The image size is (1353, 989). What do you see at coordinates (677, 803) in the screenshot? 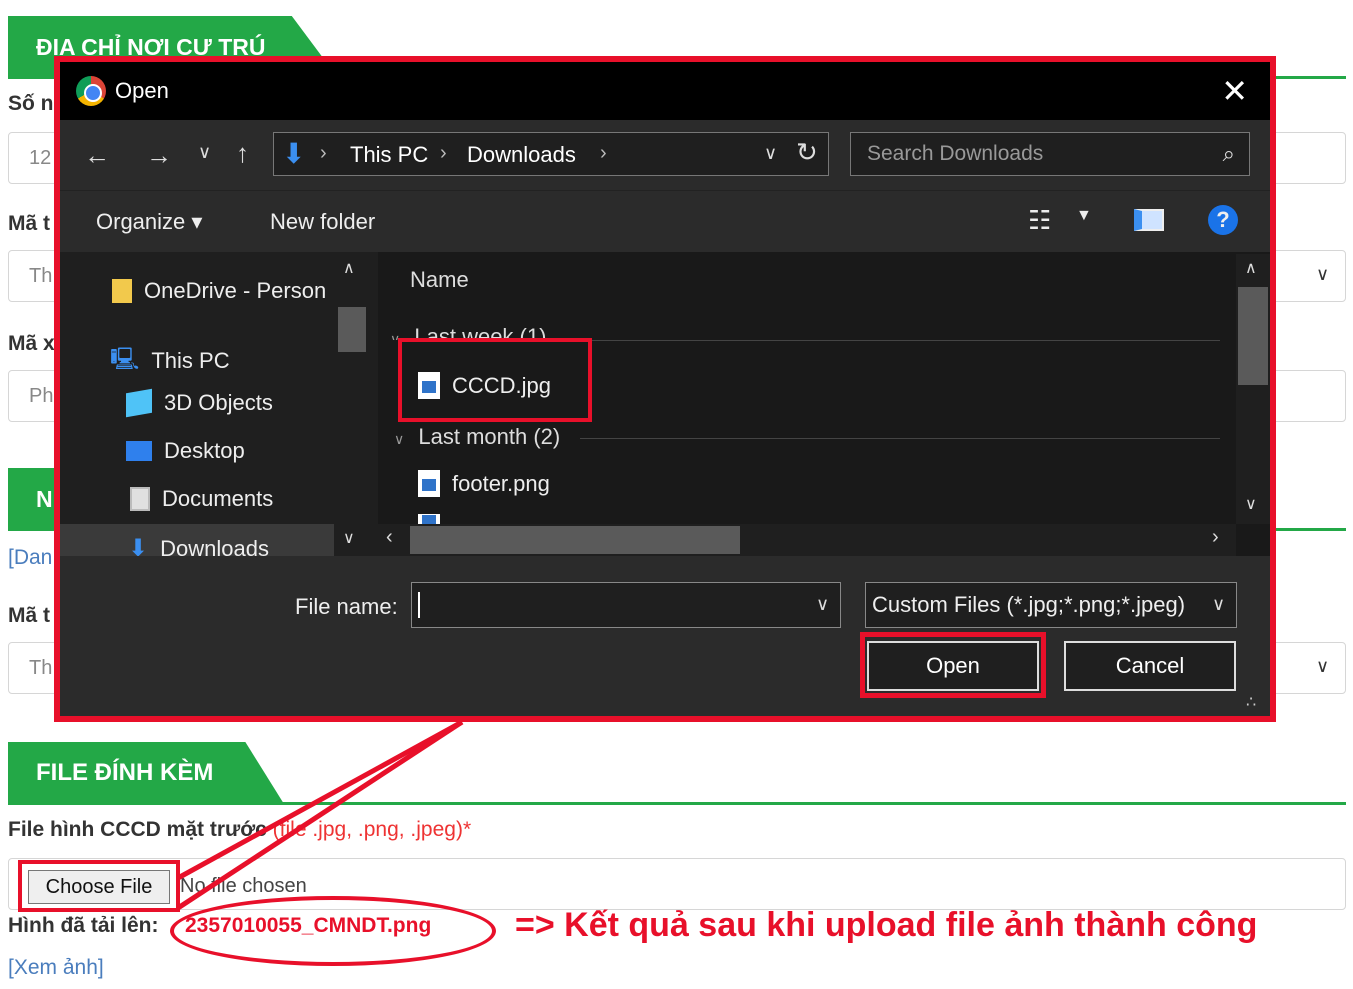
I see `section-divider` at bounding box center [677, 803].